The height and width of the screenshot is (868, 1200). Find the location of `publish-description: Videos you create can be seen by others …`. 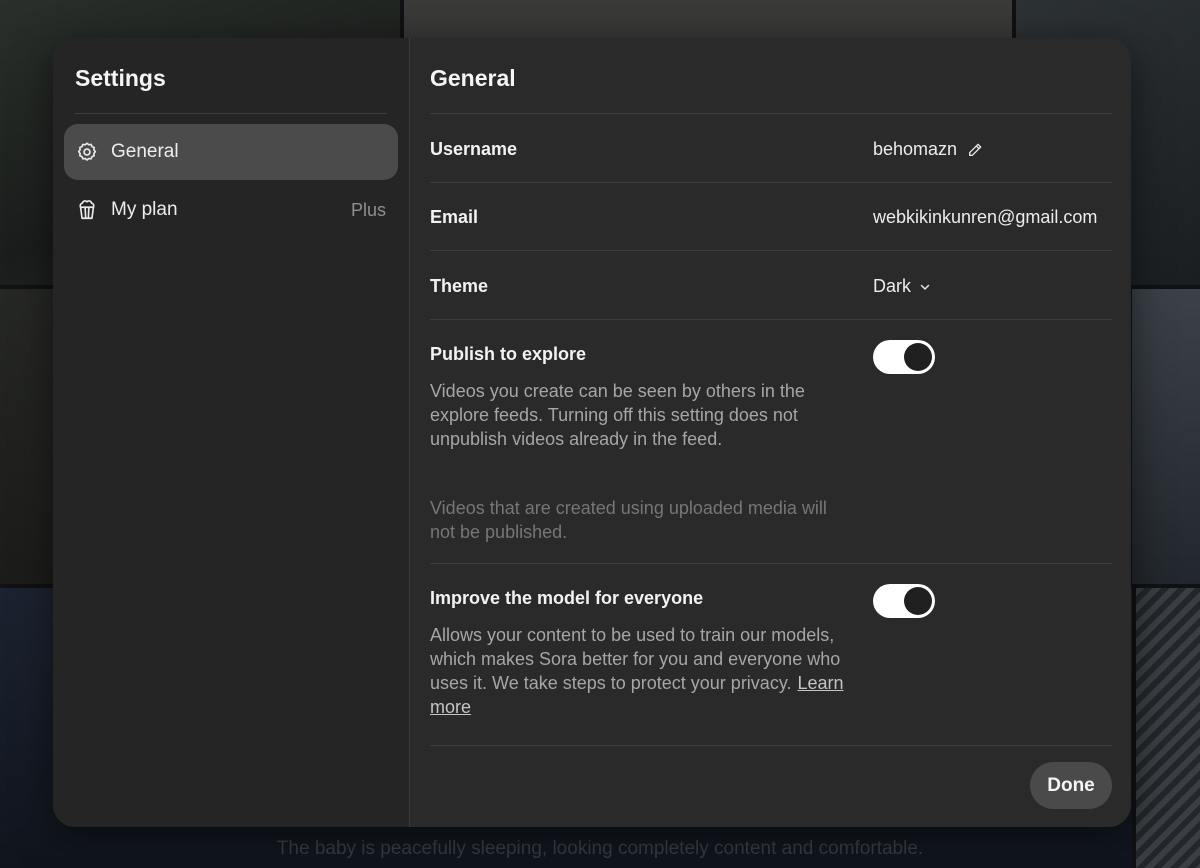

publish-description: Videos you create can be seen by others … is located at coordinates (617, 415).